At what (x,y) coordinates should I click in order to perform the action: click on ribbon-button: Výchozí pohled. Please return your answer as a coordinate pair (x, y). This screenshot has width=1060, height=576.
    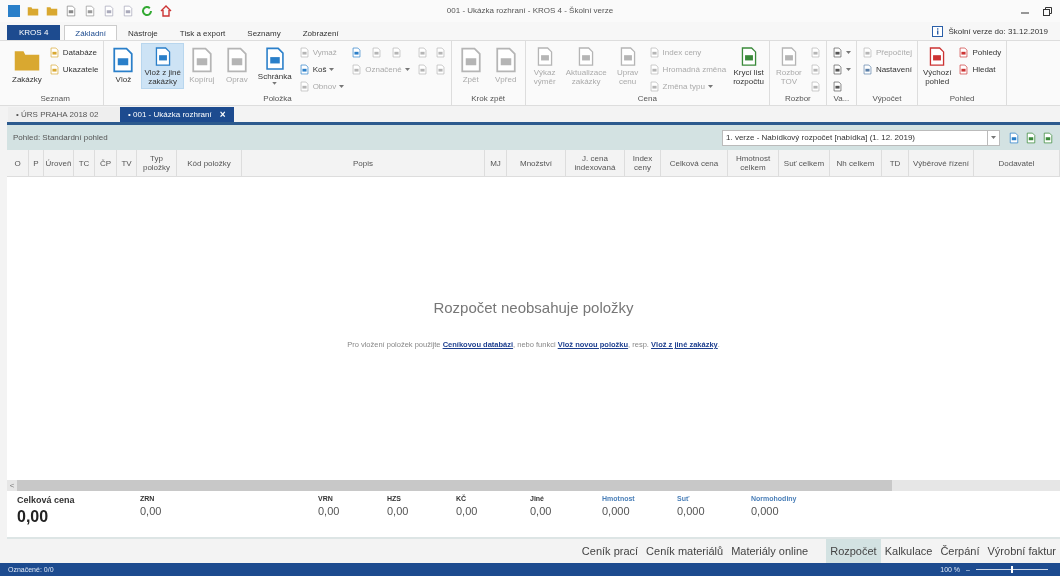
    Looking at the image, I should click on (937, 66).